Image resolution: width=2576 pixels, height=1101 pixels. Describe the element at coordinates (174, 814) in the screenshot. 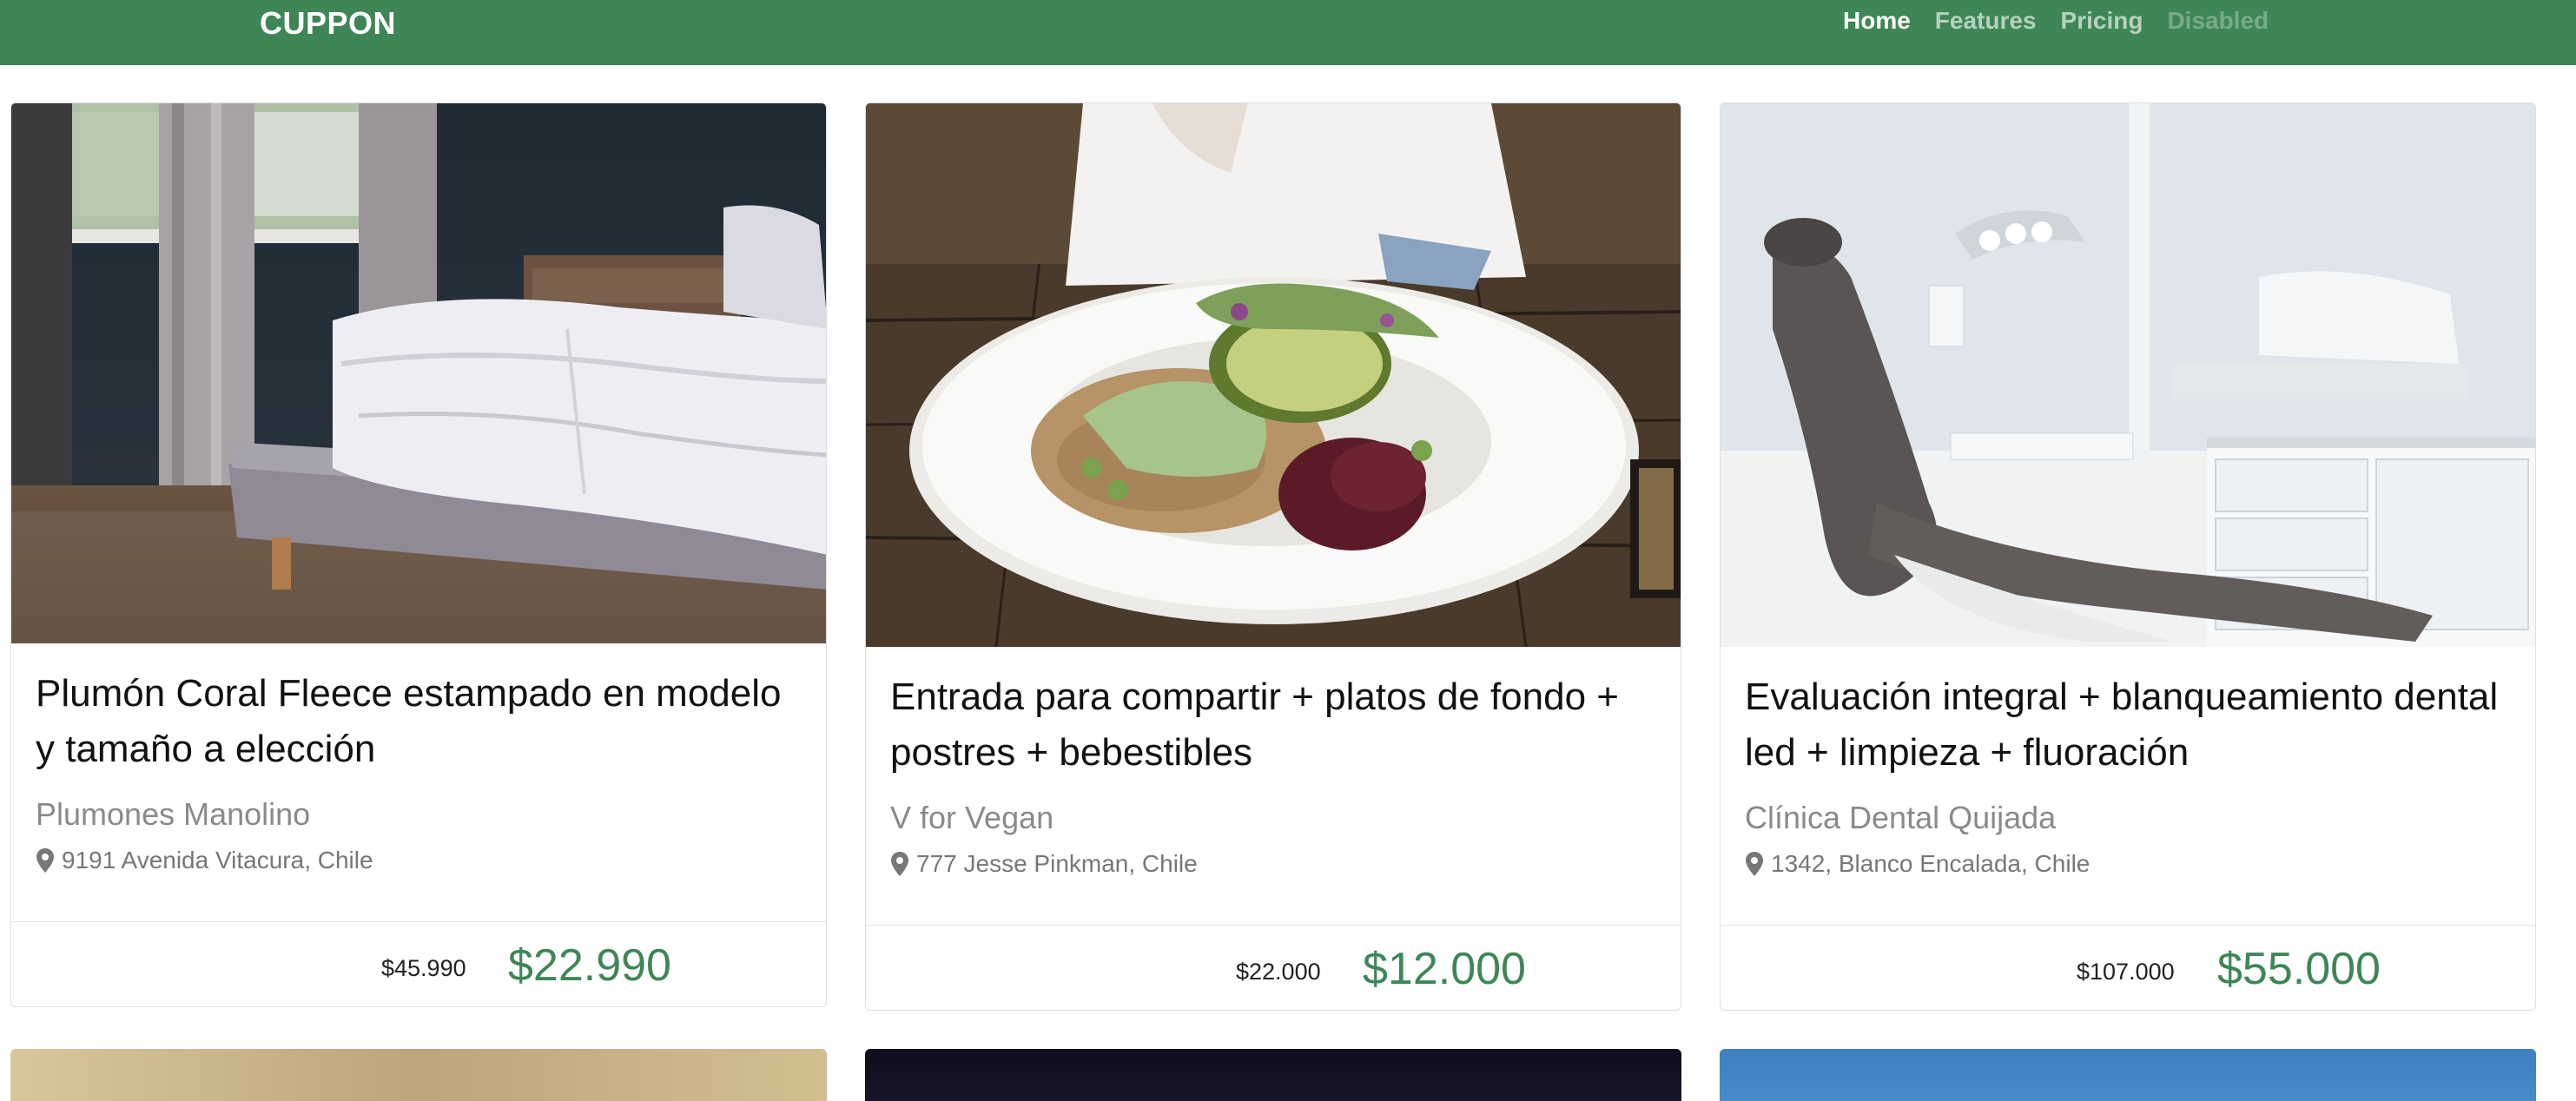

I see `merchant-name: Plumones Manolino` at that location.